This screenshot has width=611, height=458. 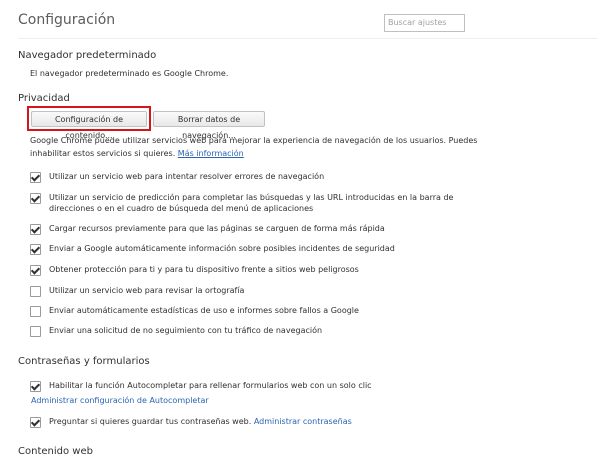 What do you see at coordinates (44, 98) in the screenshot?
I see `privacy-title: Privacidad` at bounding box center [44, 98].